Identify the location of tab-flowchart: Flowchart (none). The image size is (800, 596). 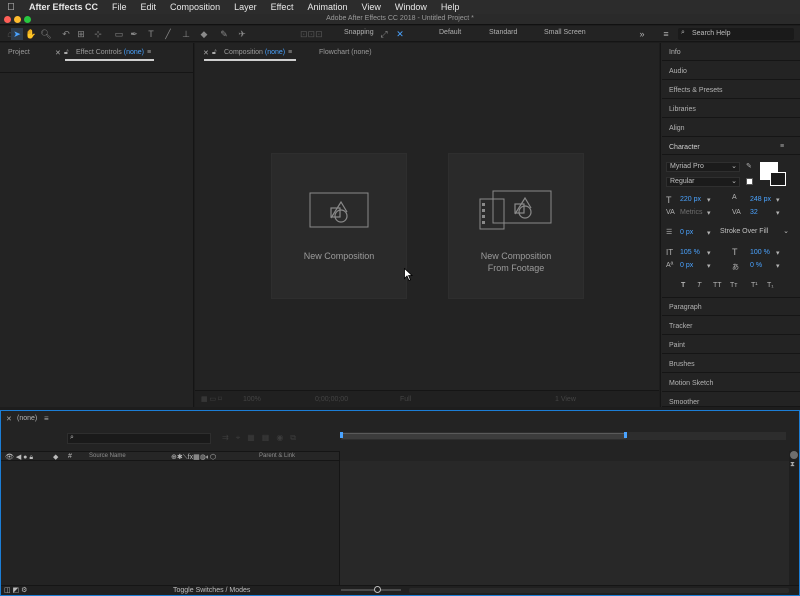
(345, 52).